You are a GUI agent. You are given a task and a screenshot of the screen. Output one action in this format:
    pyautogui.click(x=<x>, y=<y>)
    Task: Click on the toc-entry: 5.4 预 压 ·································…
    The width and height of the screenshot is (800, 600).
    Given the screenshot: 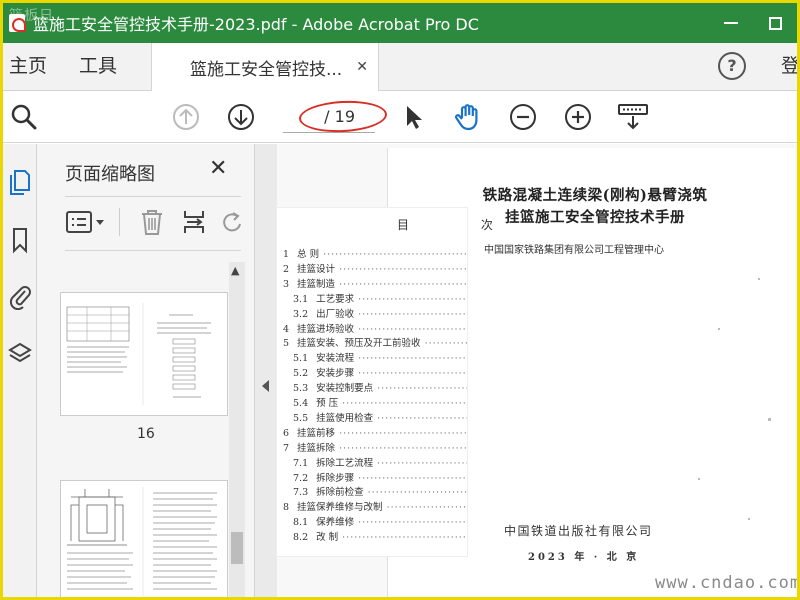 What is the action you would take?
    pyautogui.click(x=380, y=402)
    